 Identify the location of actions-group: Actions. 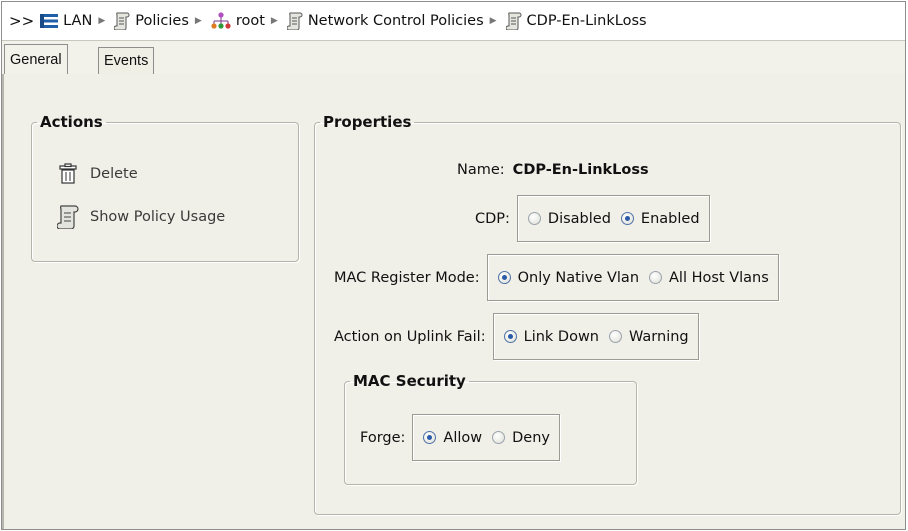
(165, 187).